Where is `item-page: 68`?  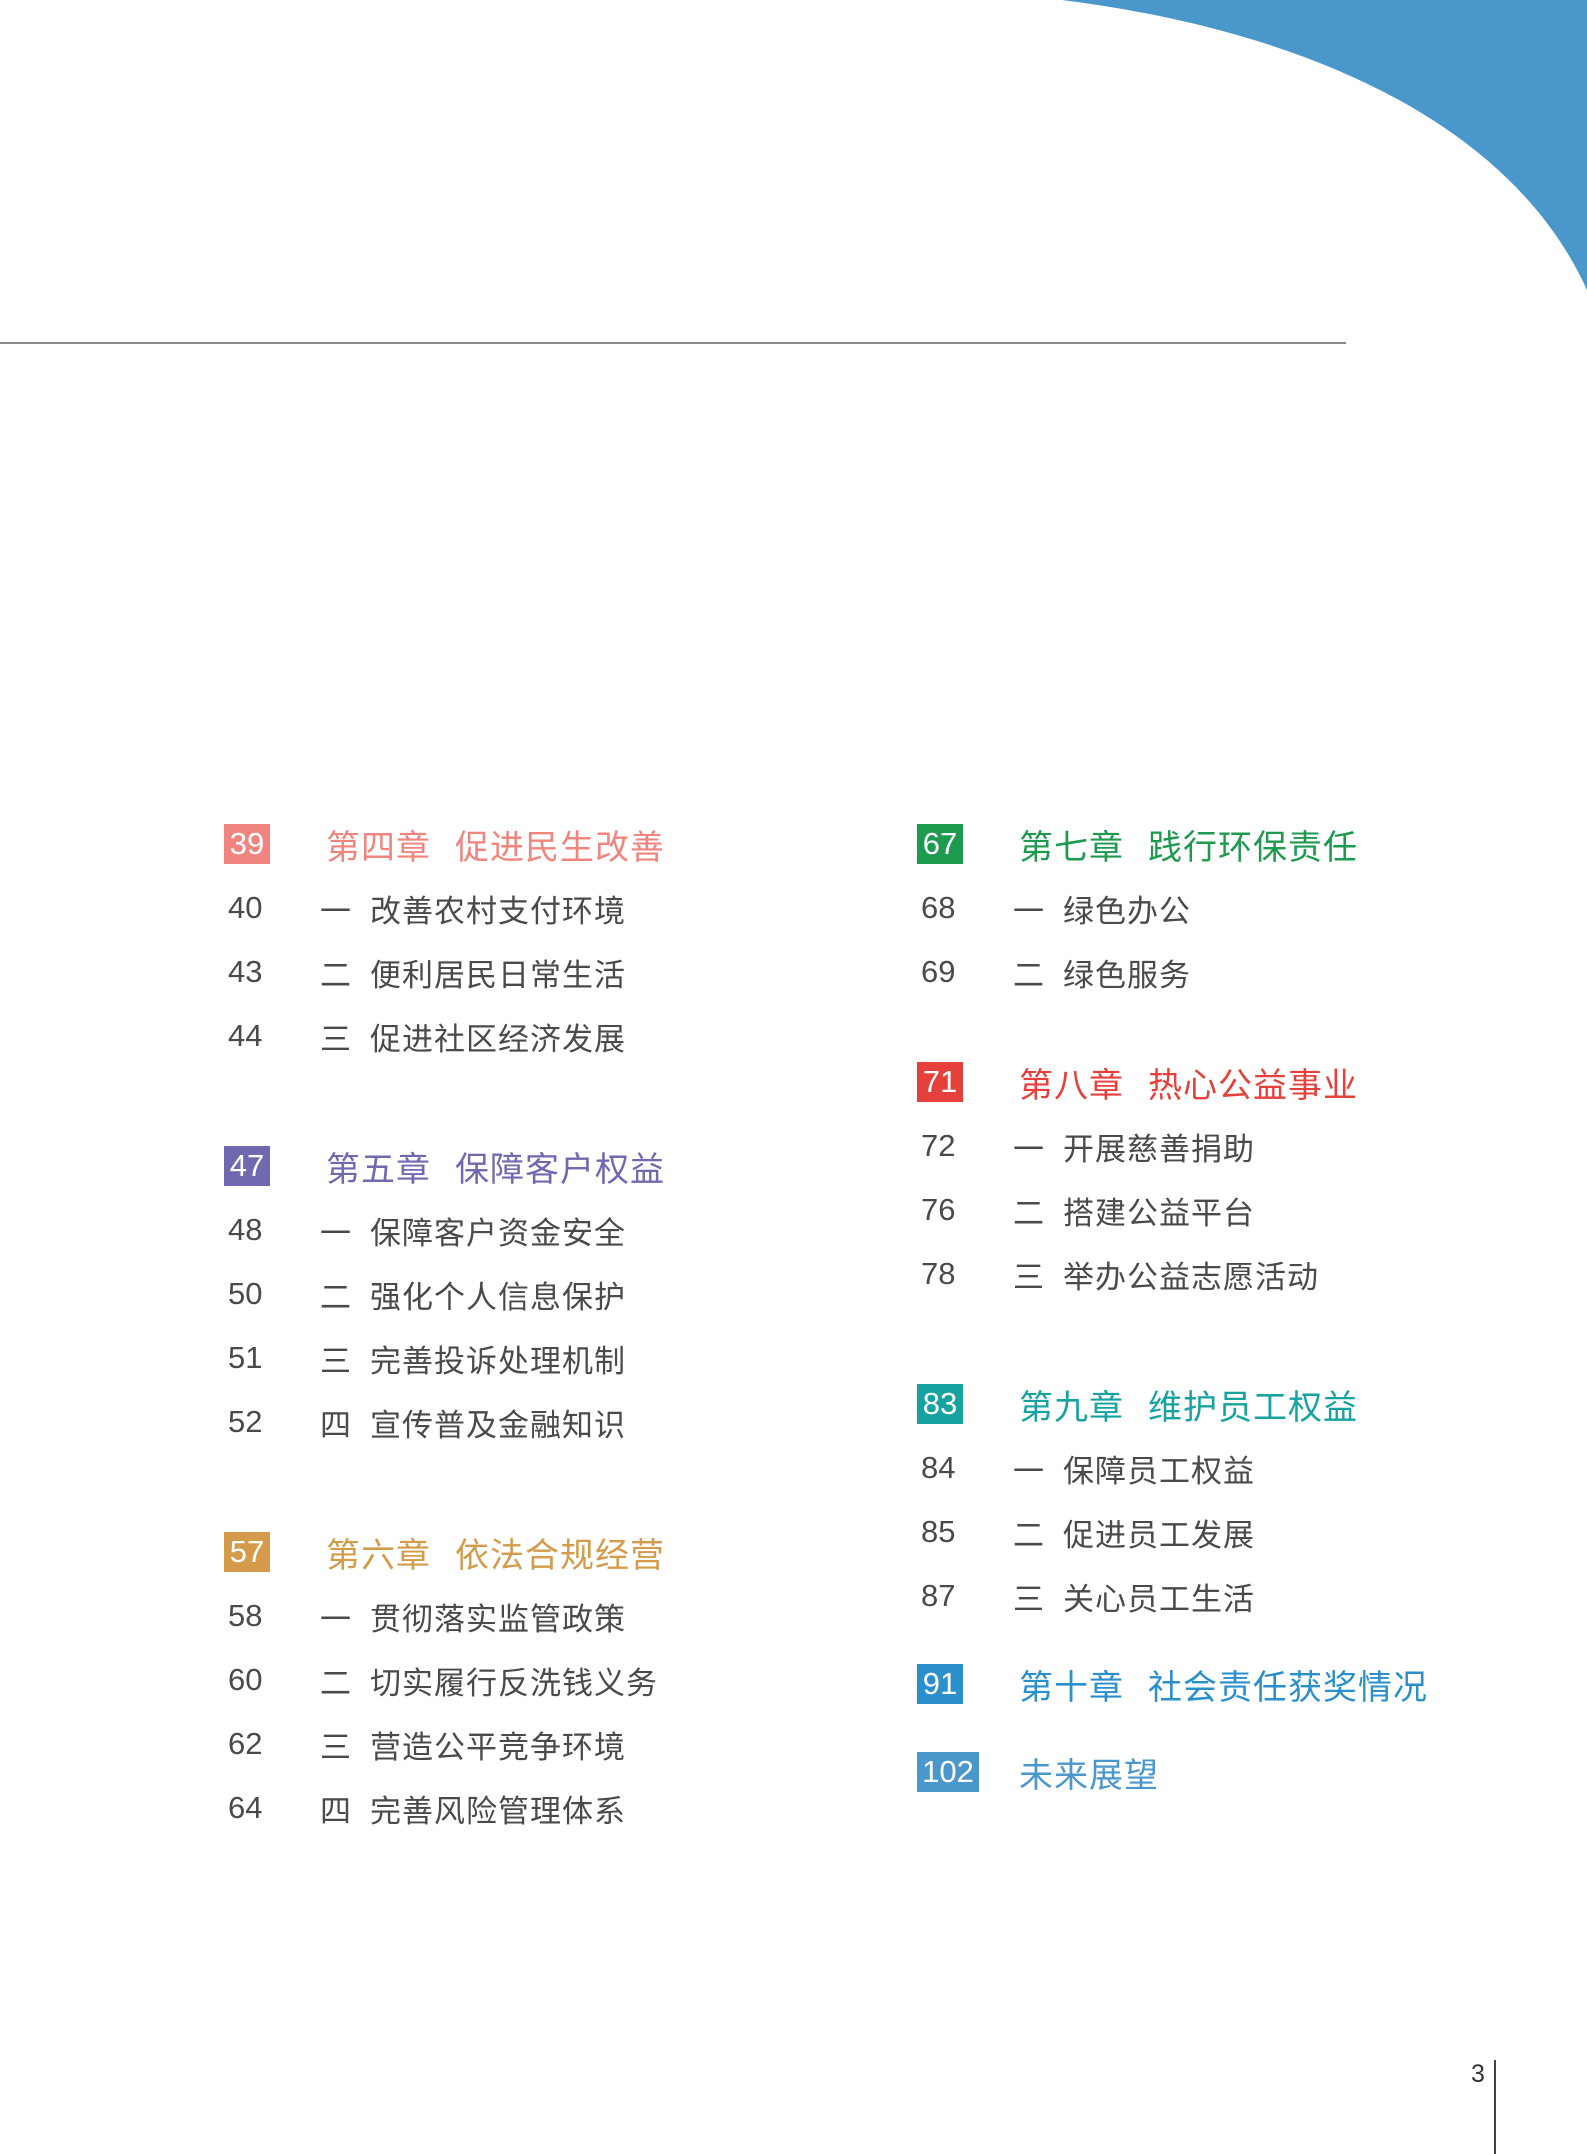 item-page: 68 is located at coordinates (938, 907).